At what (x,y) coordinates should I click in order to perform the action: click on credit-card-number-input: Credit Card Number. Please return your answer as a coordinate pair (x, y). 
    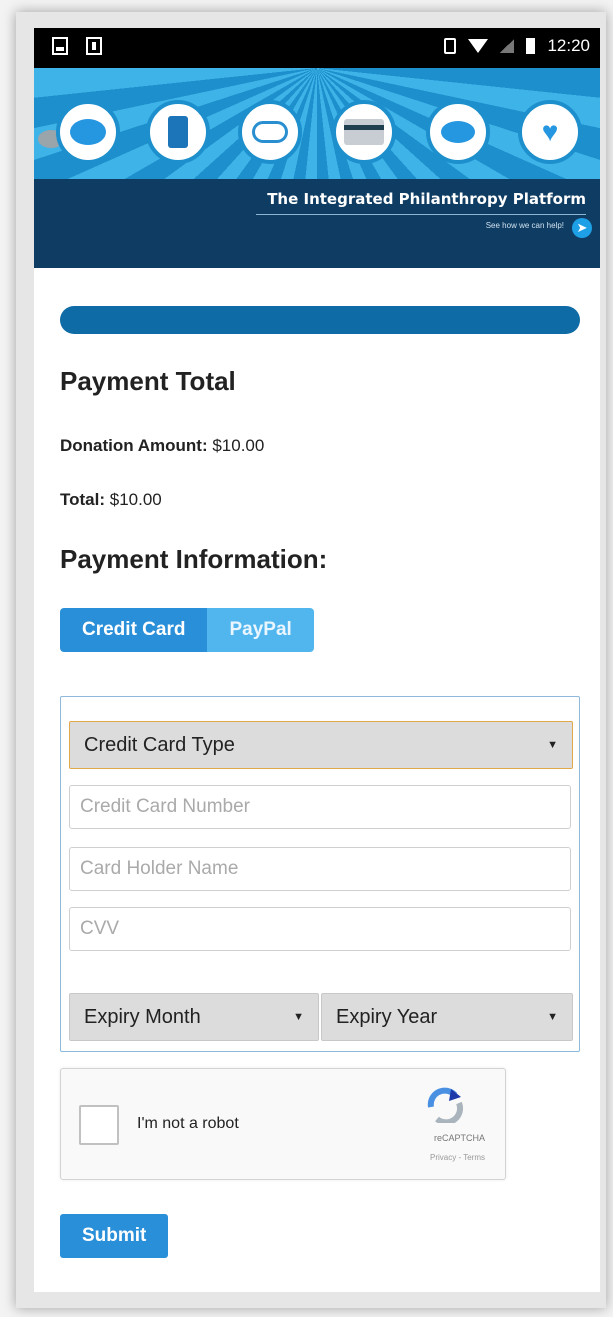
    Looking at the image, I should click on (320, 807).